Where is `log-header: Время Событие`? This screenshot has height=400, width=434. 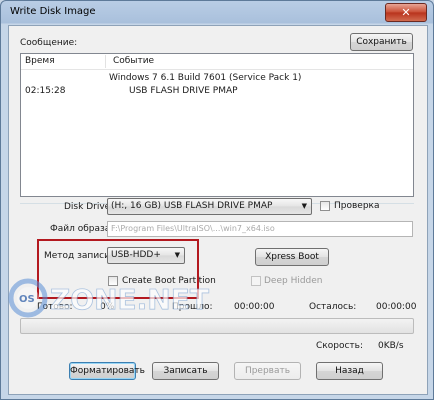
log-header: Время Событие is located at coordinates (217, 62).